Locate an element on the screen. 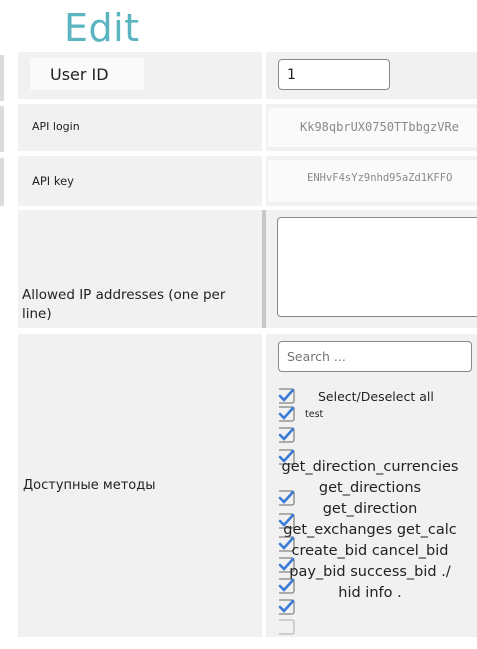 This screenshot has height=649, width=477. api-key-value: ENHvF4sYz9nhd95aZd1KFFO is located at coordinates (379, 178).